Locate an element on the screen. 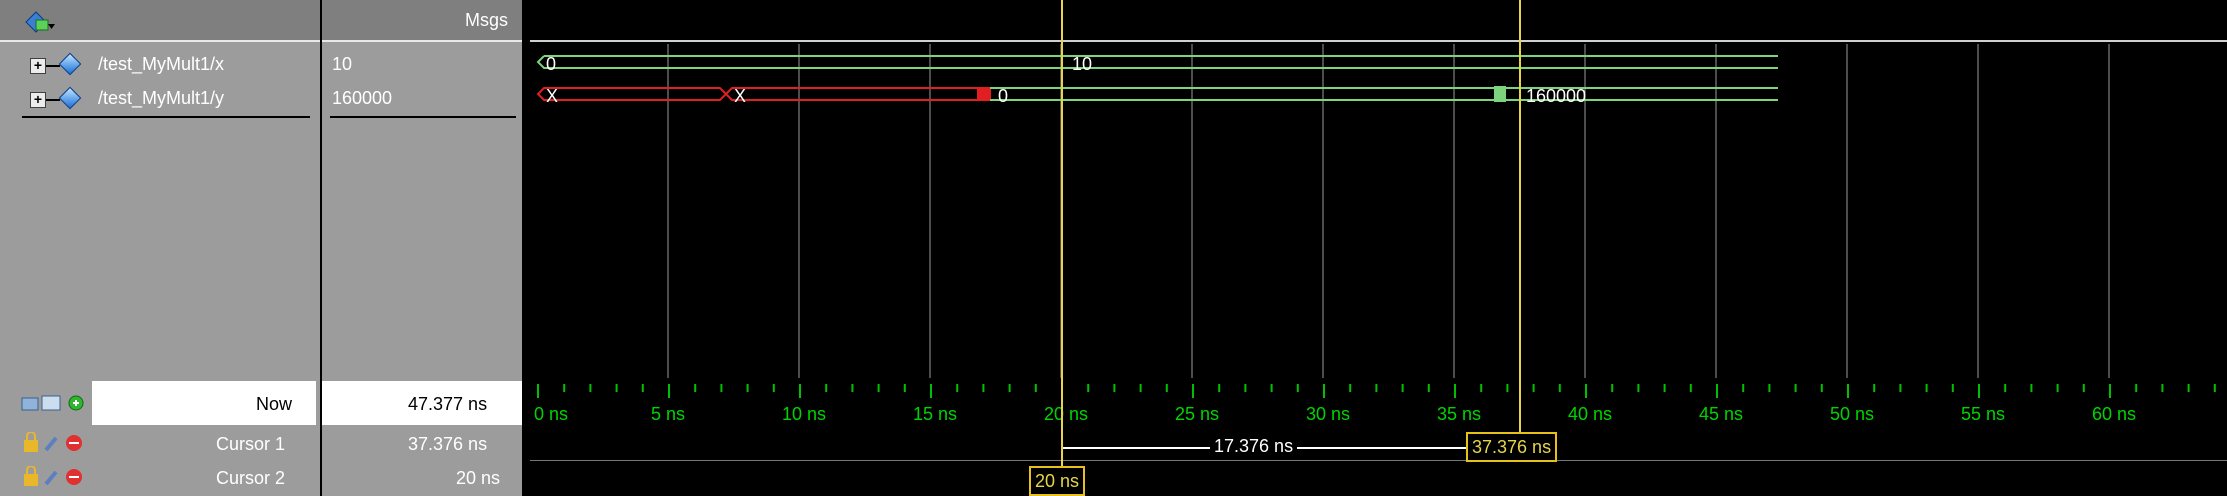  tick-label: 10 ns is located at coordinates (804, 414).